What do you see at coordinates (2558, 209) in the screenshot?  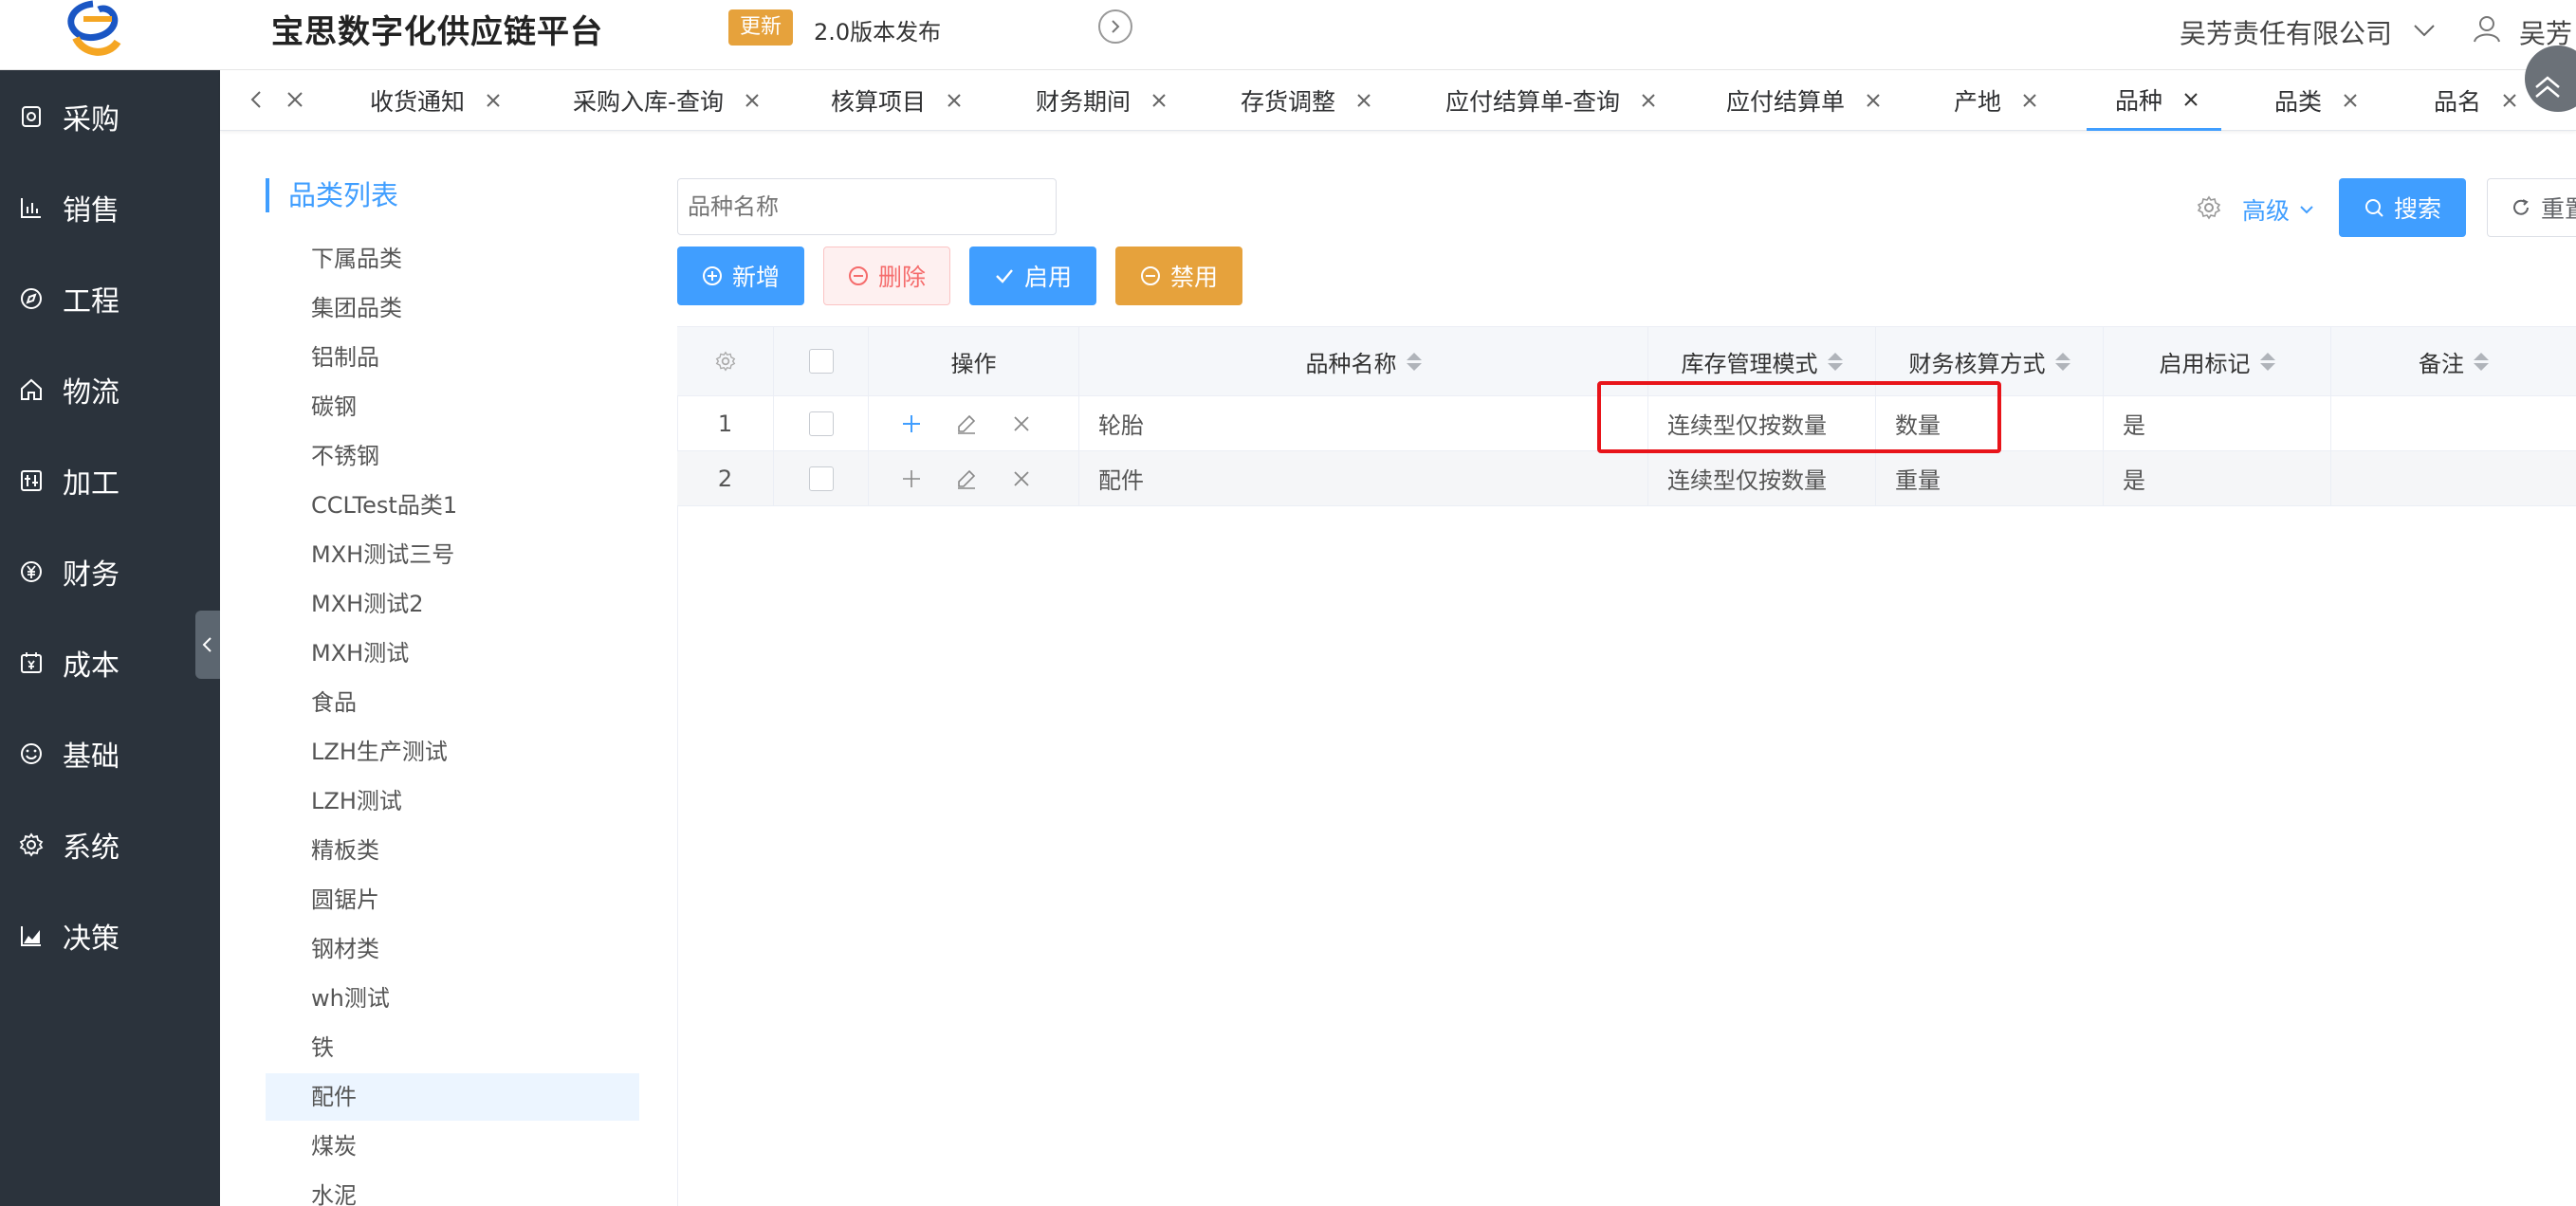 I see `reset-button-label: 重置` at bounding box center [2558, 209].